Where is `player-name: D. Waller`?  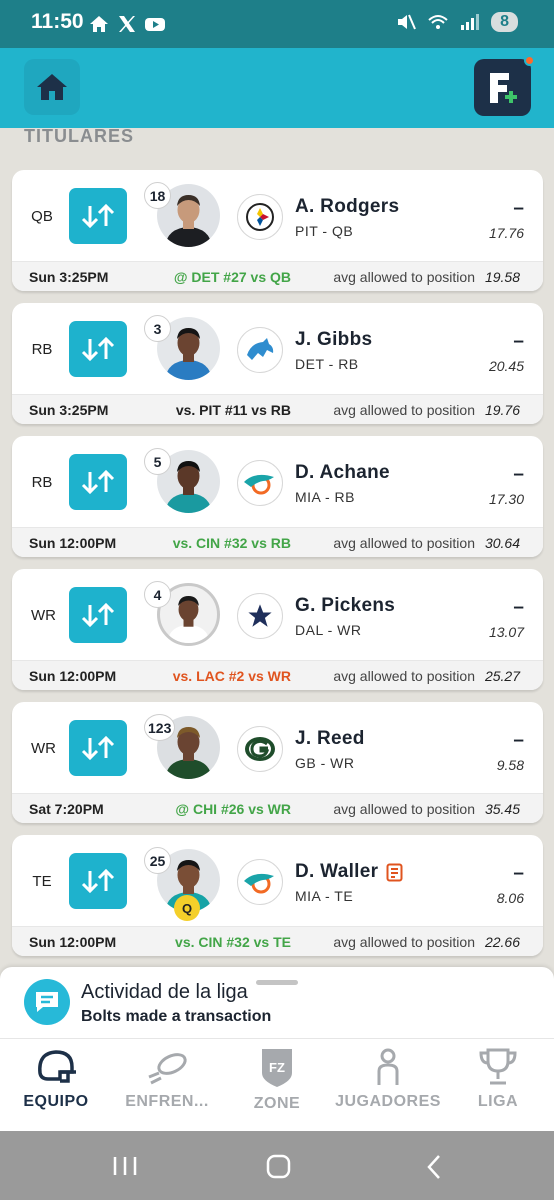 player-name: D. Waller is located at coordinates (349, 872).